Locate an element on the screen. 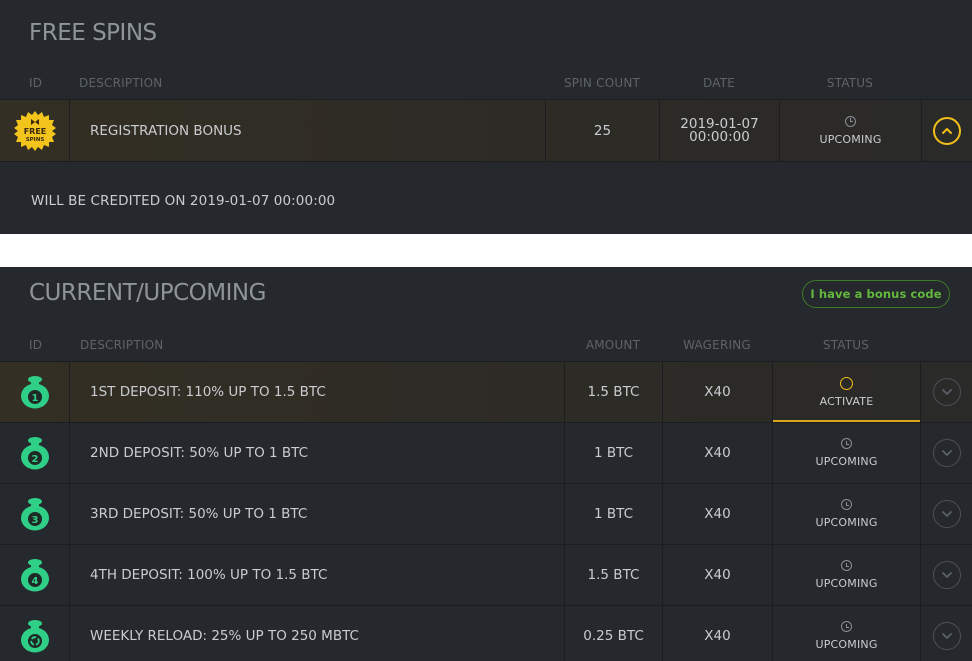 The height and width of the screenshot is (661, 972). bonus-description: 1ST DEPOSIT: 110% UP TO 1.5 BTC is located at coordinates (316, 392).